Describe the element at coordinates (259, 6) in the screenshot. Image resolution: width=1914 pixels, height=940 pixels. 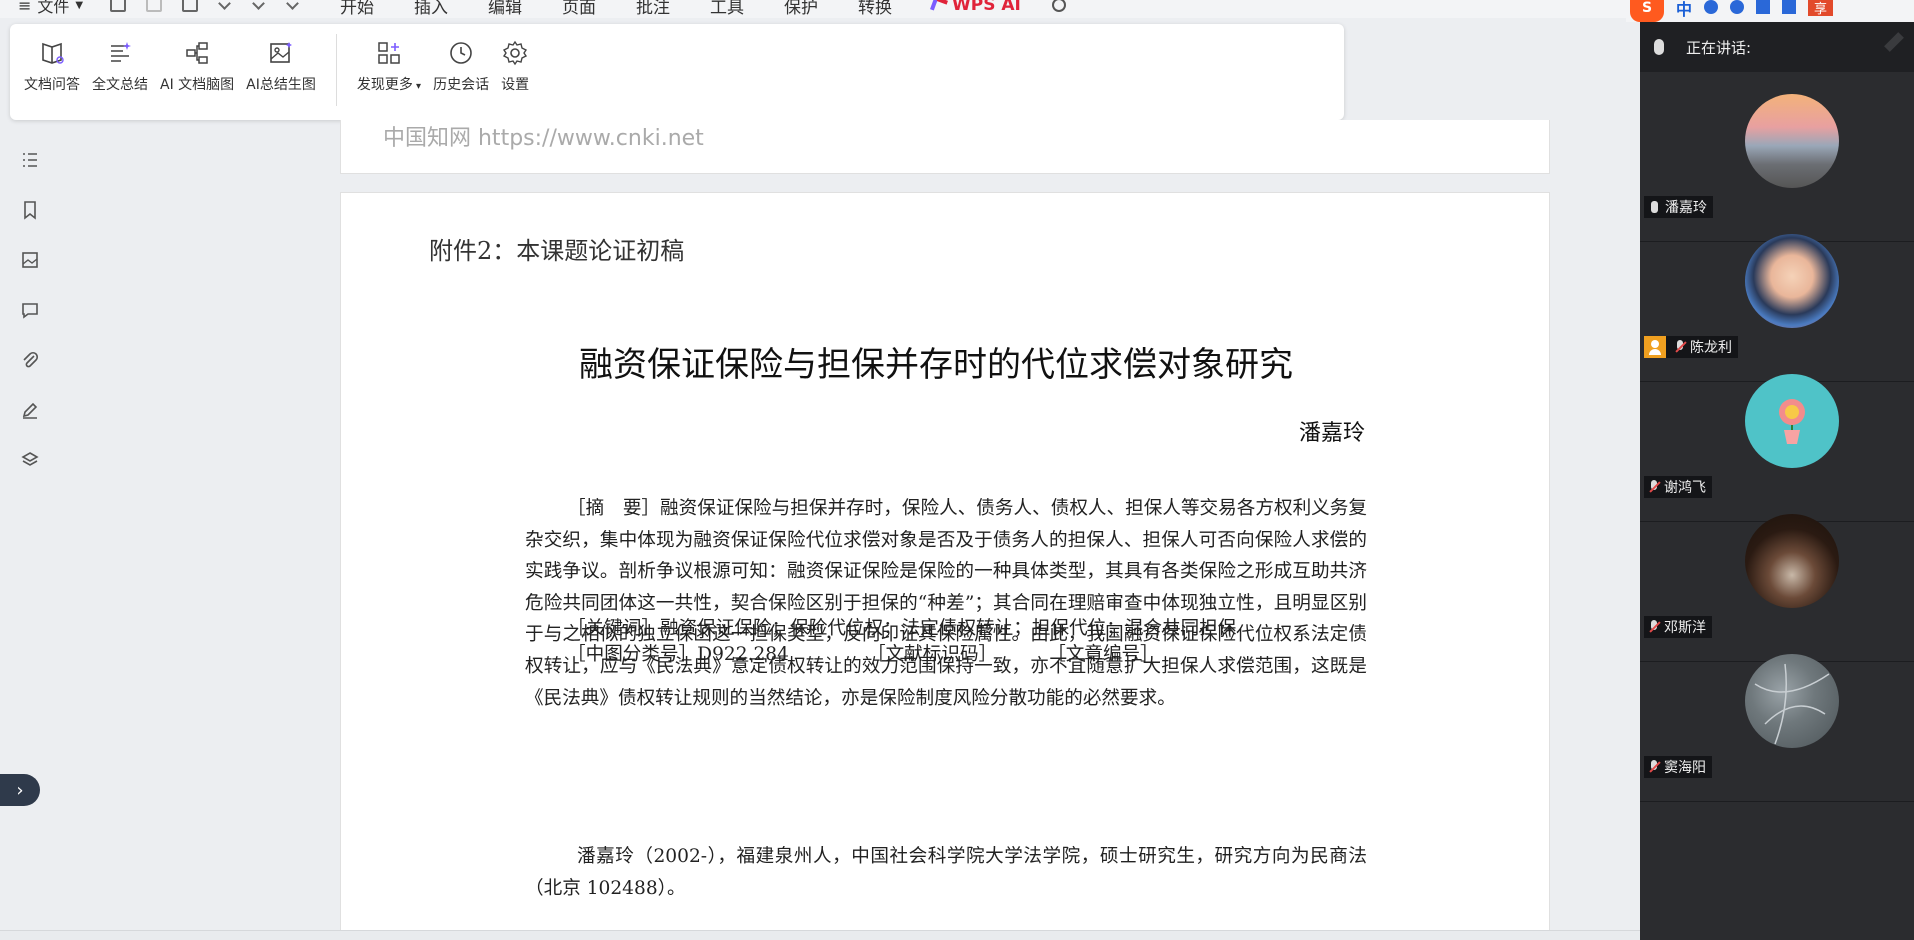
I see `redo-icon` at that location.